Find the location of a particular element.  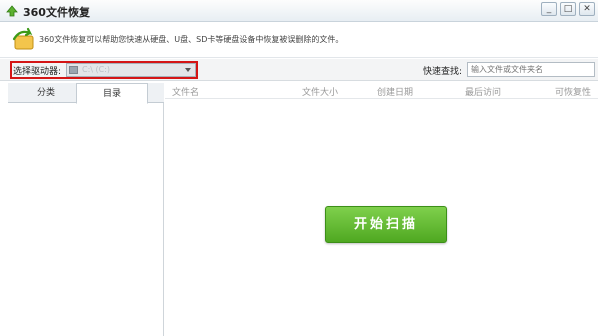

column-created-date: 创建日期 is located at coordinates (395, 91).